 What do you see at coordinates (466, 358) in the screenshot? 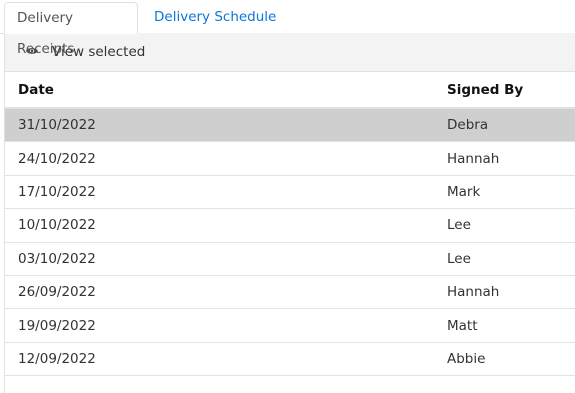
I see `cell-signed-by: Abbie` at bounding box center [466, 358].